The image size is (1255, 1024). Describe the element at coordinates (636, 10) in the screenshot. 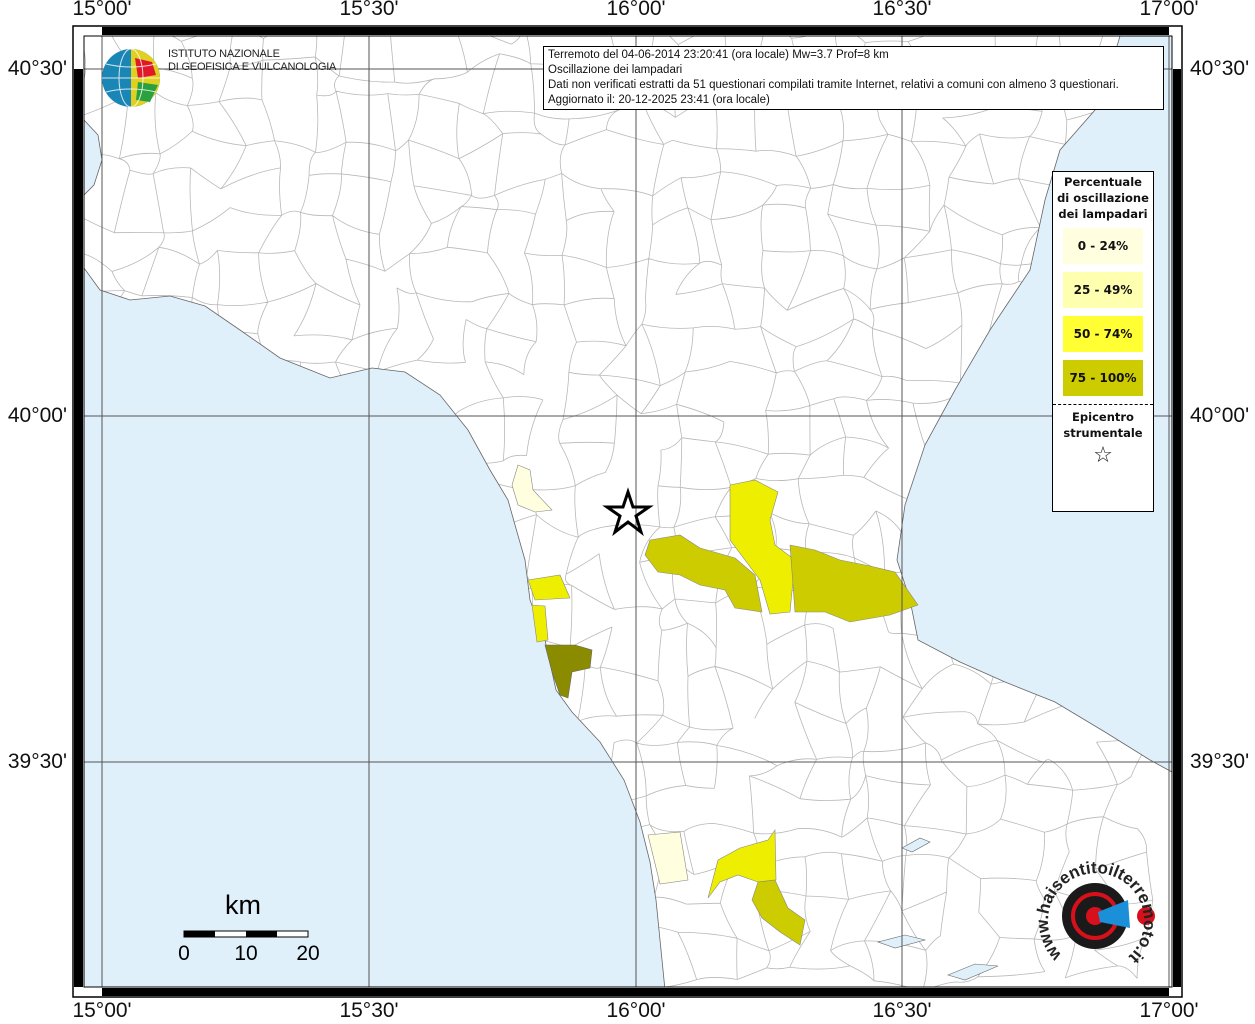

I see `lon-label-top: 16°00'` at that location.